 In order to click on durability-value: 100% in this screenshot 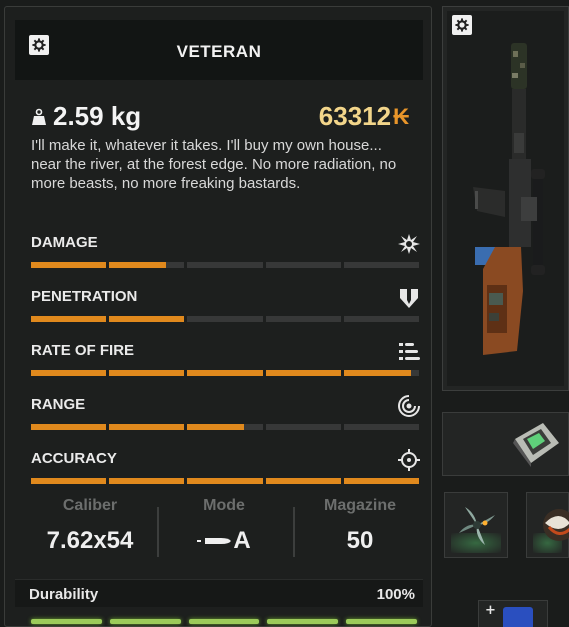, I will do `click(395, 594)`.